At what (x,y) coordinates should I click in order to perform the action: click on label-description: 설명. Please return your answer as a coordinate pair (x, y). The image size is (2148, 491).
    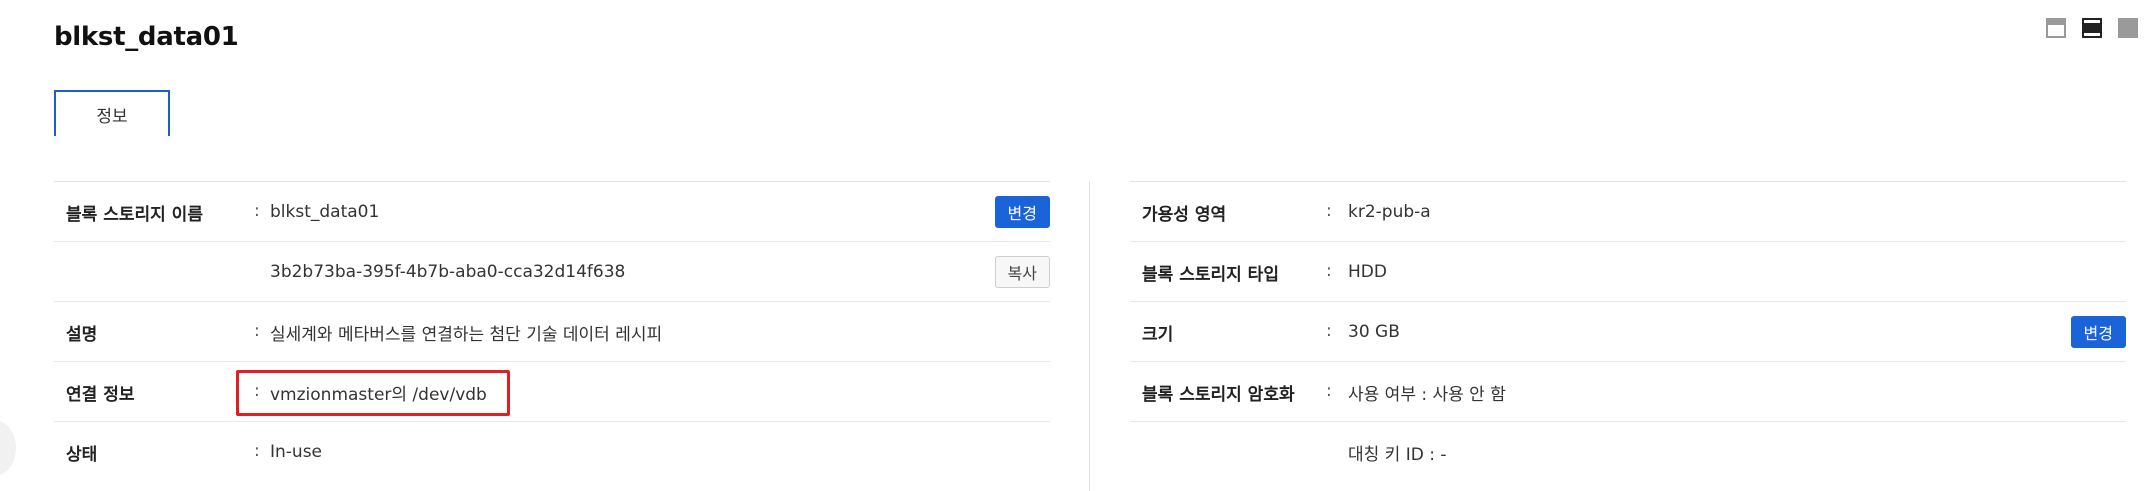
    Looking at the image, I should click on (82, 334).